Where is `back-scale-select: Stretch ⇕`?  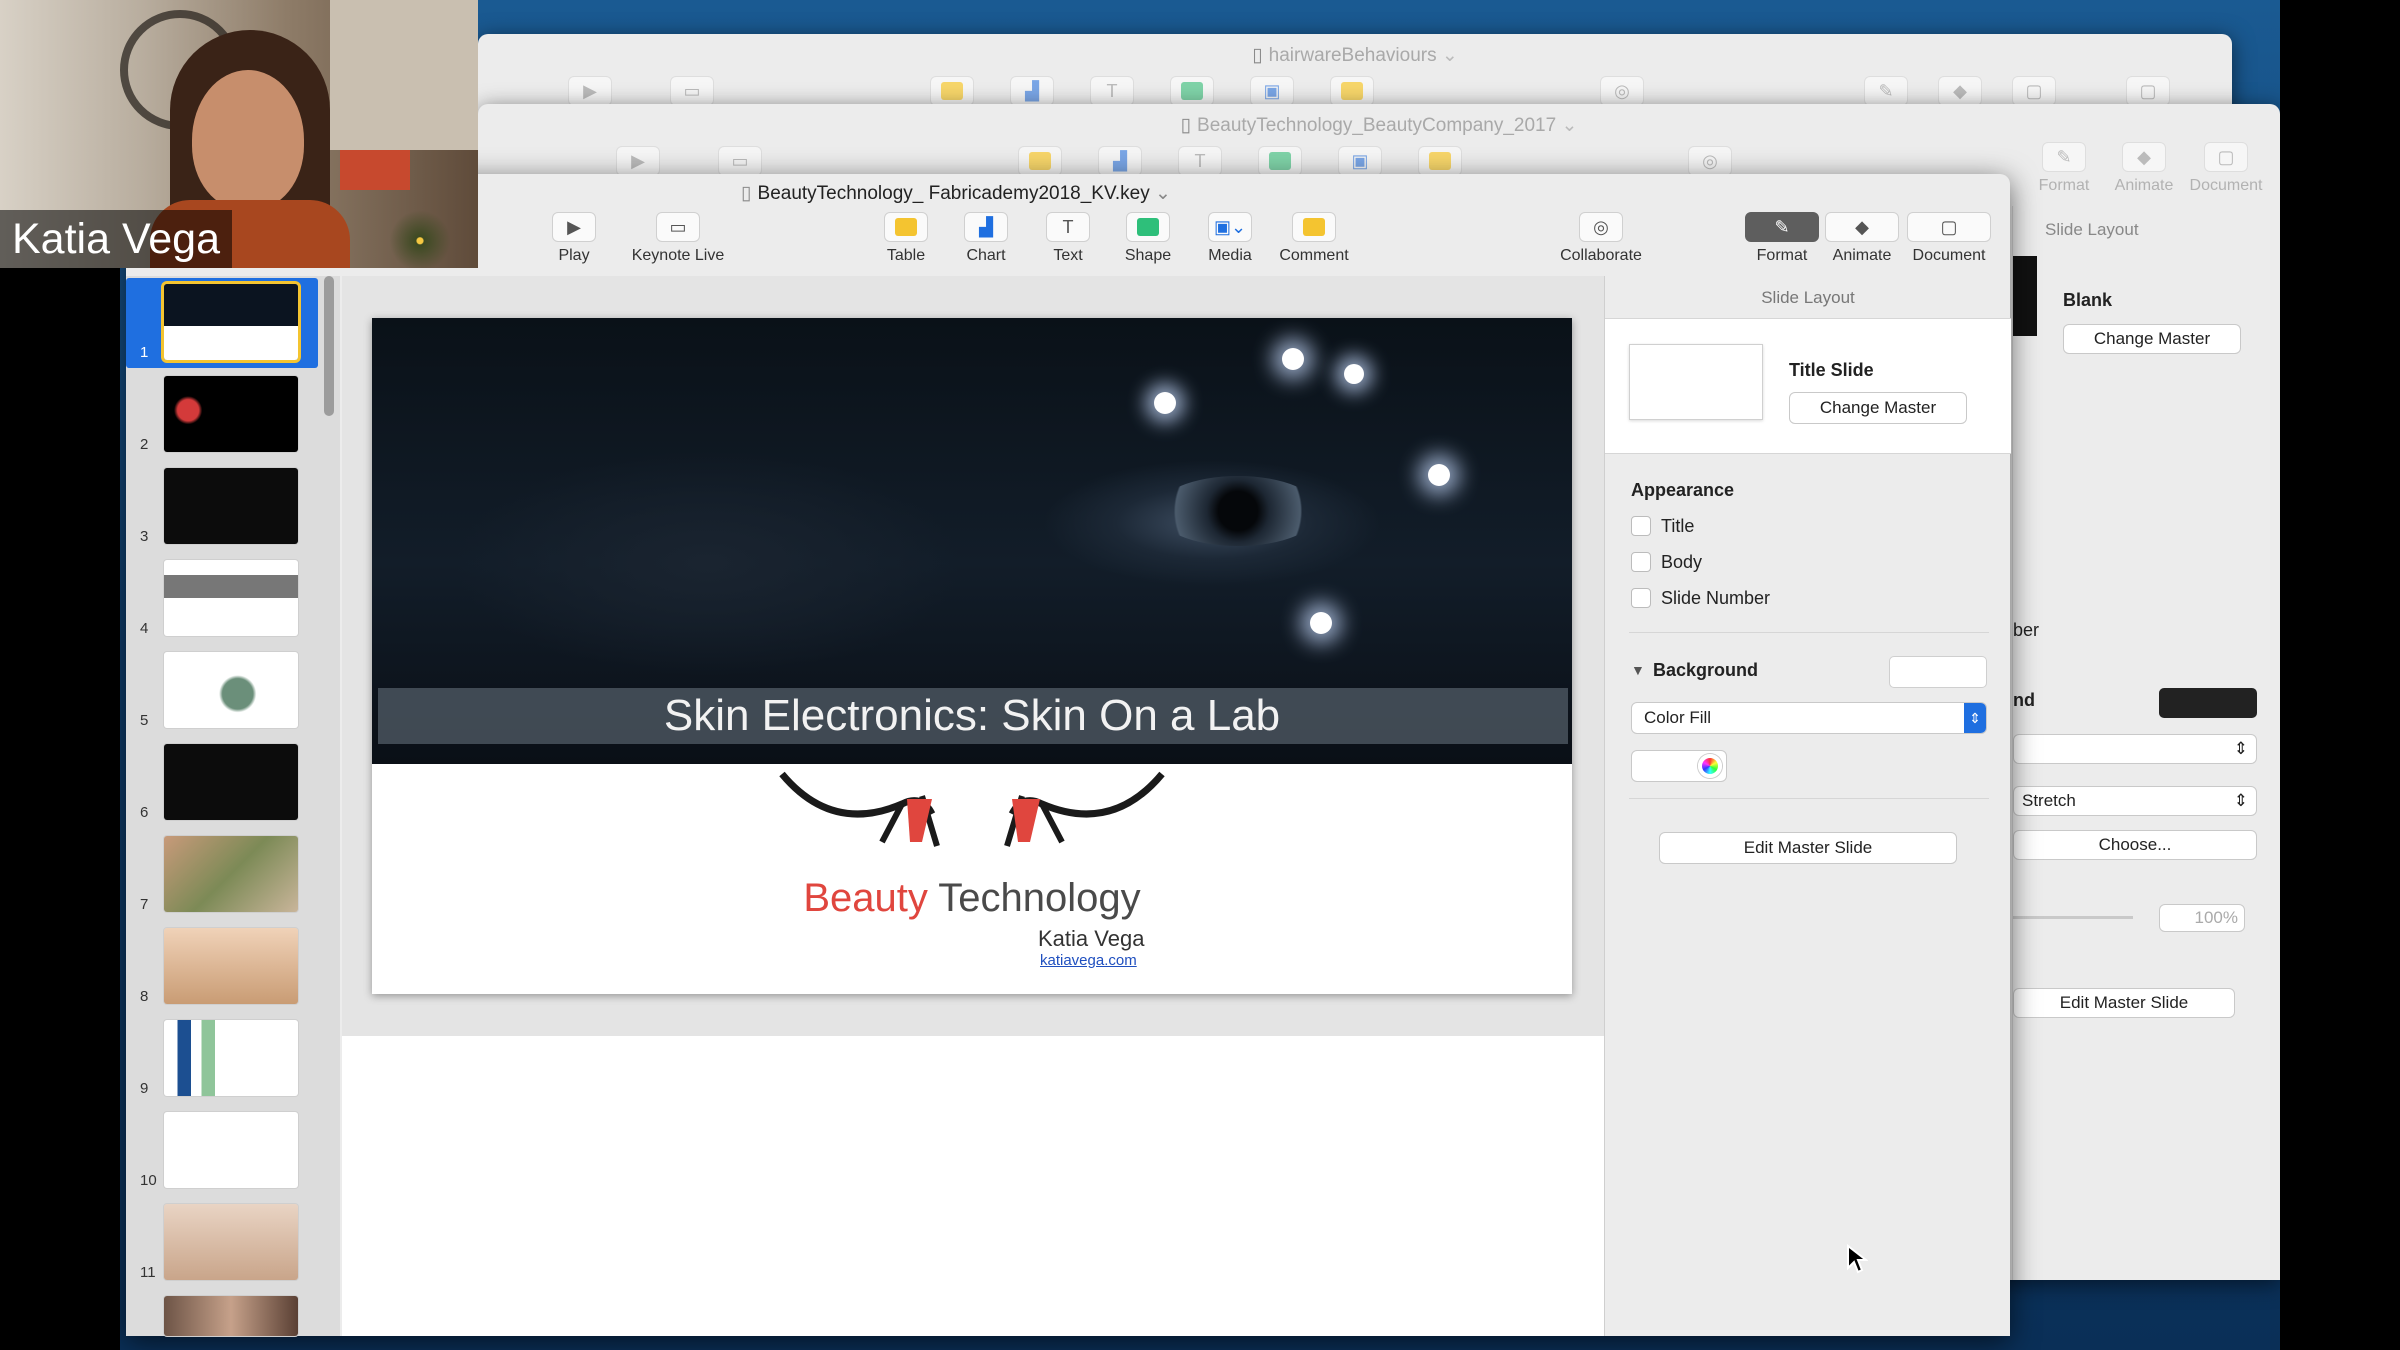
back-scale-select: Stretch ⇕ is located at coordinates (2135, 801).